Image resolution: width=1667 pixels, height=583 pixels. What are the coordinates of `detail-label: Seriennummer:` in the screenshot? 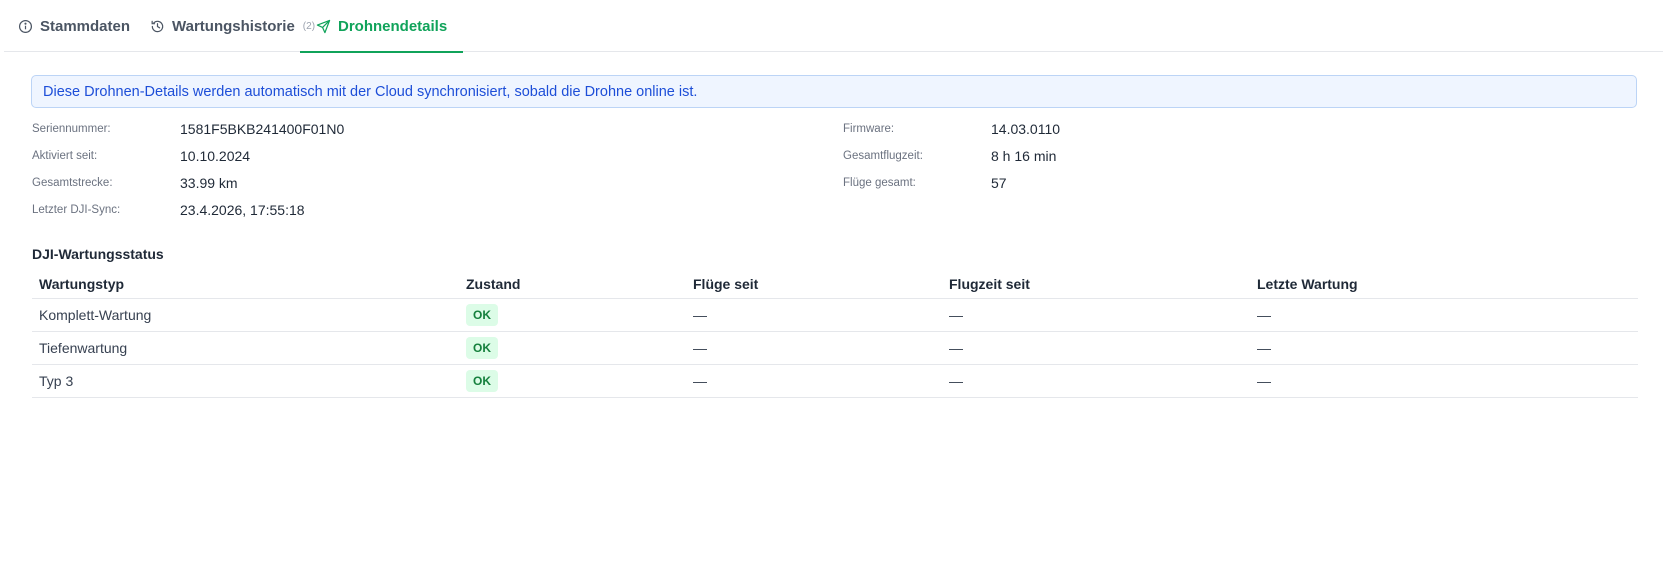 It's located at (71, 129).